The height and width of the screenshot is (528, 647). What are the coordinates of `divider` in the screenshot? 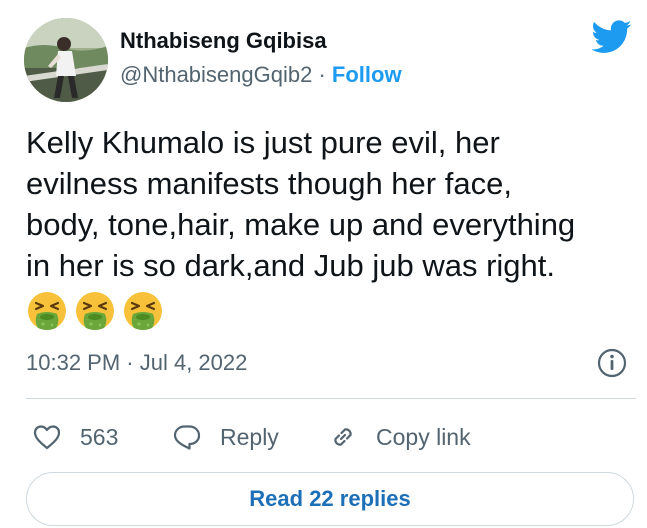 It's located at (331, 398).